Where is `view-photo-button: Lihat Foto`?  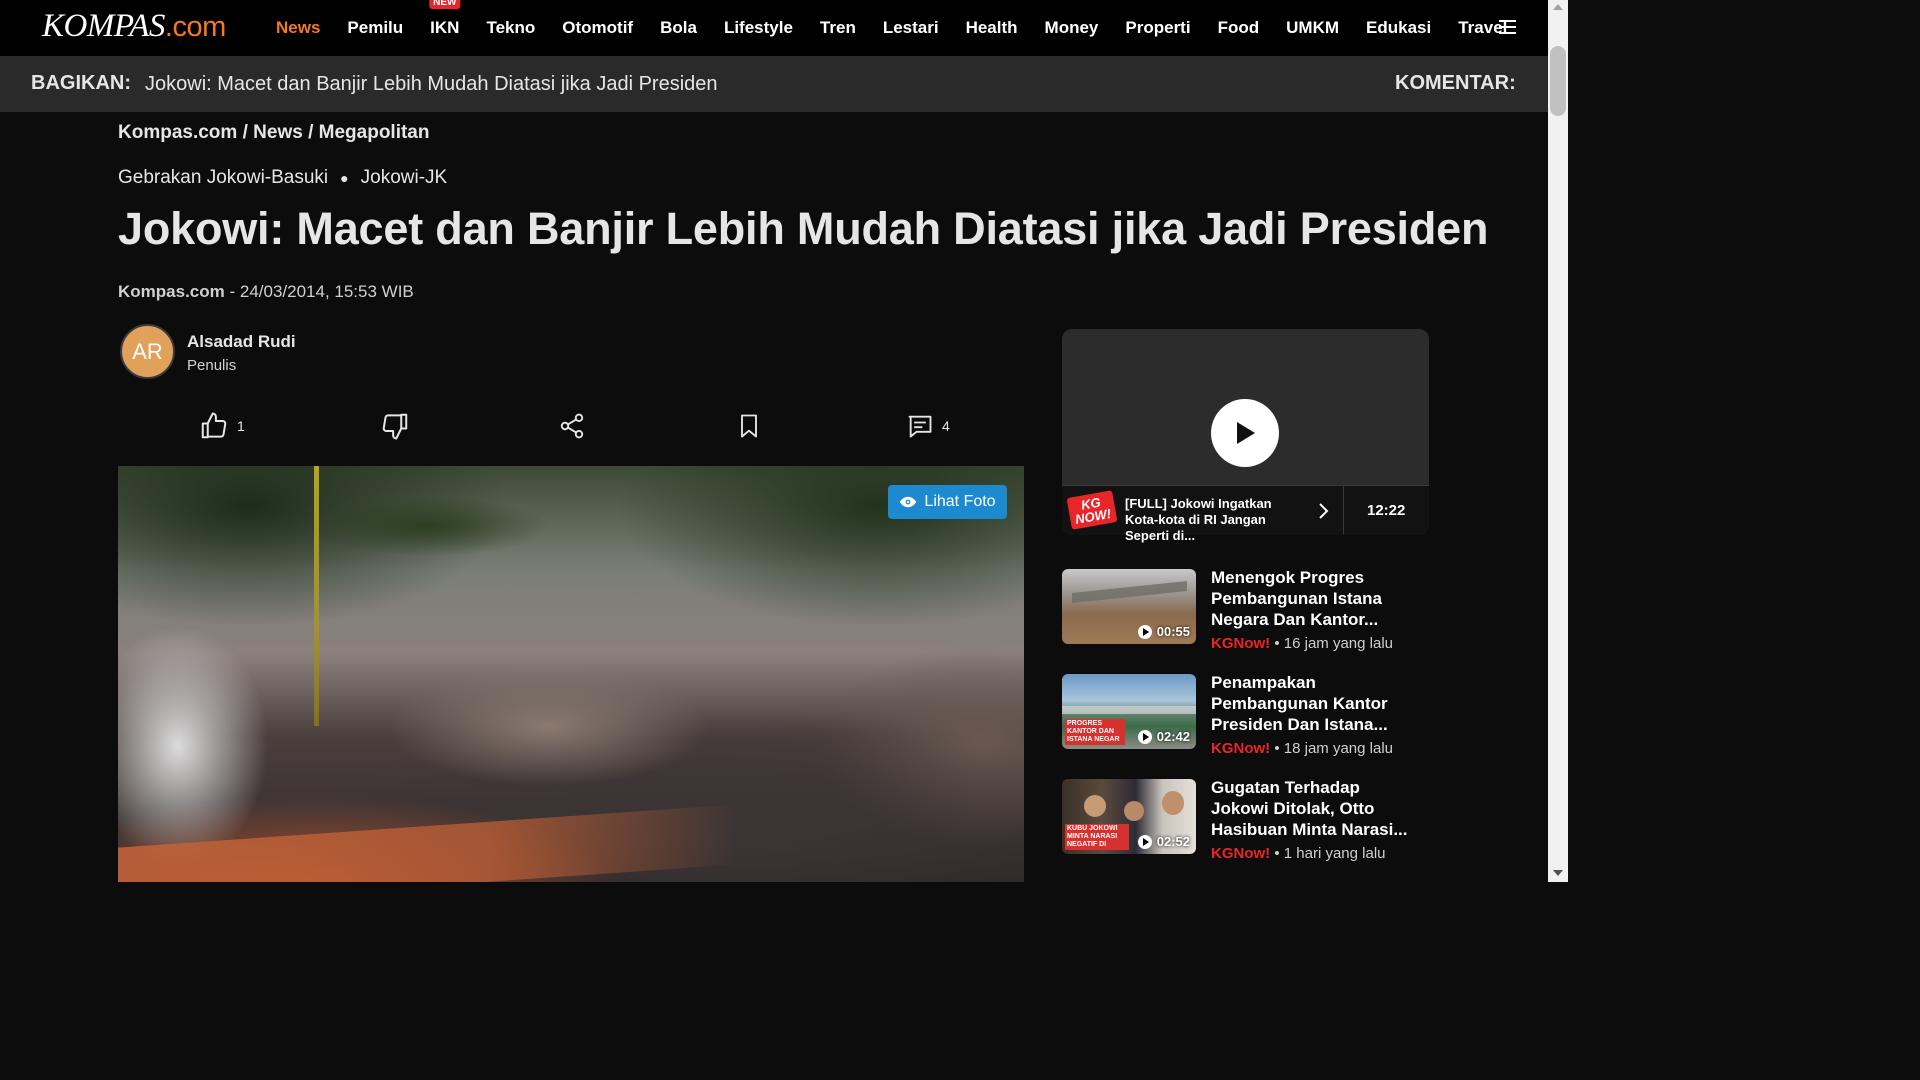 view-photo-button: Lihat Foto is located at coordinates (947, 502).